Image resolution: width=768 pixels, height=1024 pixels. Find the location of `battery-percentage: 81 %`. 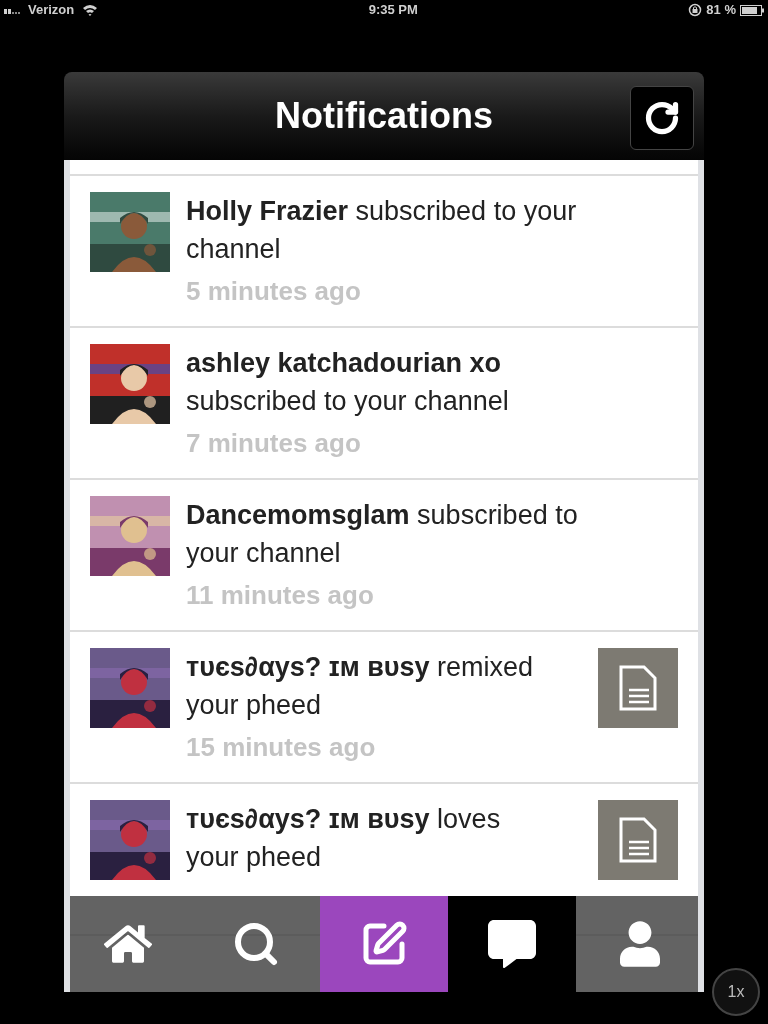

battery-percentage: 81 % is located at coordinates (721, 10).